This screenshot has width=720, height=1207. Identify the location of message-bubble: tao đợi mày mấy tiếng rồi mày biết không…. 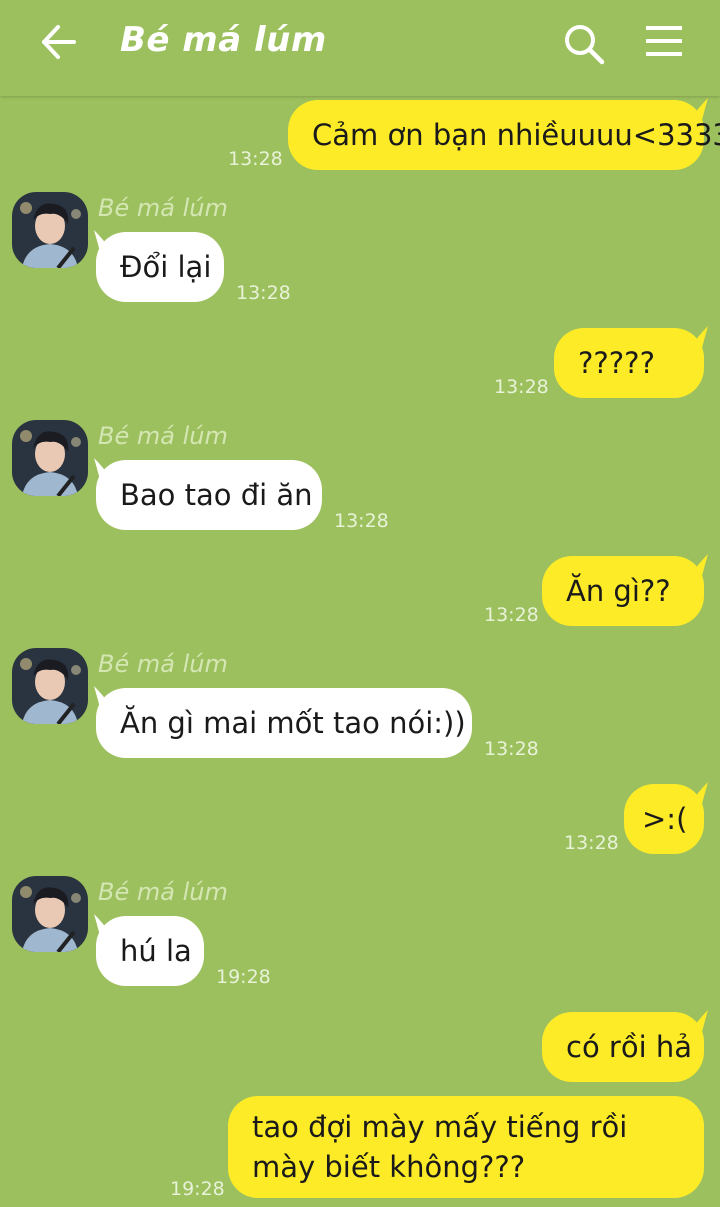
(466, 1147).